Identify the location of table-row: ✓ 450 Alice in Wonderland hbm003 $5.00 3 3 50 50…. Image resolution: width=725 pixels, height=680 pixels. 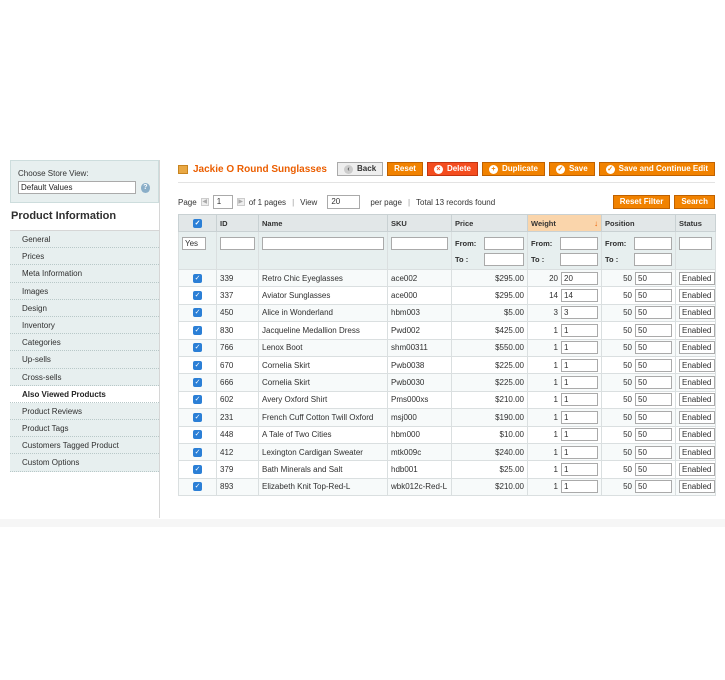
(447, 313).